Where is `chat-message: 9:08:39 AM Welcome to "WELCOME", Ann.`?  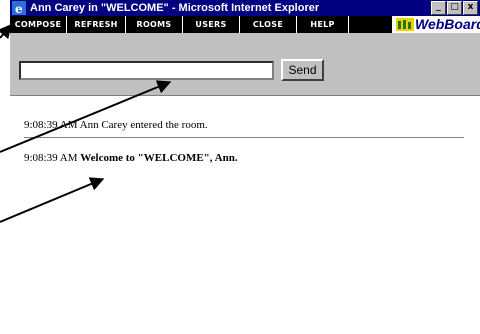
chat-message: 9:08:39 AM Welcome to "WELCOME", Ann. is located at coordinates (131, 158).